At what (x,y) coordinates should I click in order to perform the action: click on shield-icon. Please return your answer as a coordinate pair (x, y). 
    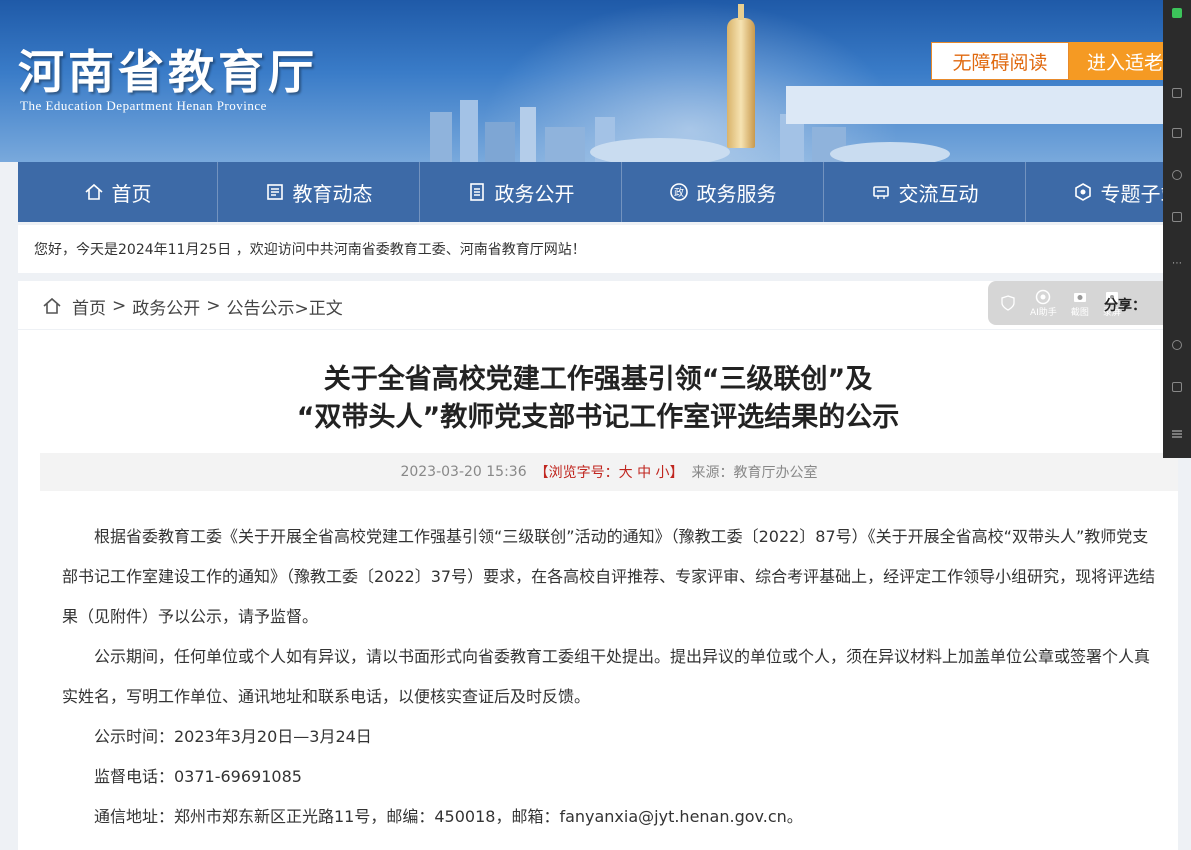
    Looking at the image, I should click on (1008, 303).